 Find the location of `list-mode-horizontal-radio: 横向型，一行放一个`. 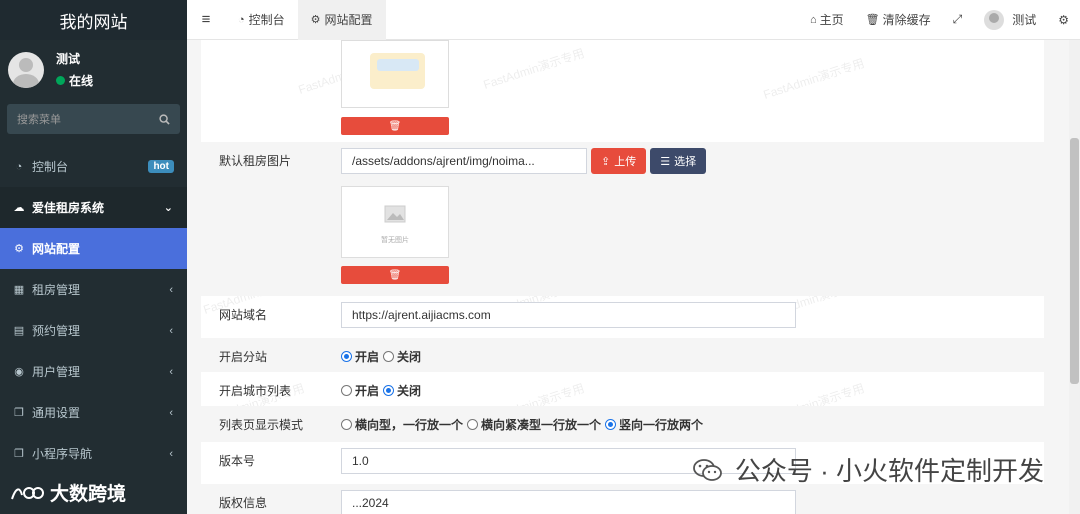

list-mode-horizontal-radio: 横向型，一行放一个 is located at coordinates (402, 424).